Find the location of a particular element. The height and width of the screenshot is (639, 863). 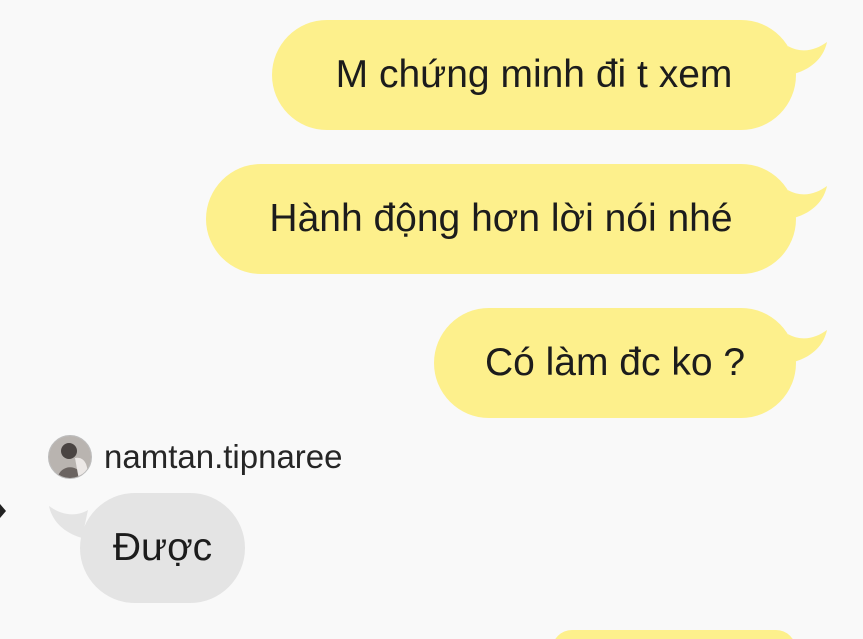

chevron-right-icon is located at coordinates (4, 511).